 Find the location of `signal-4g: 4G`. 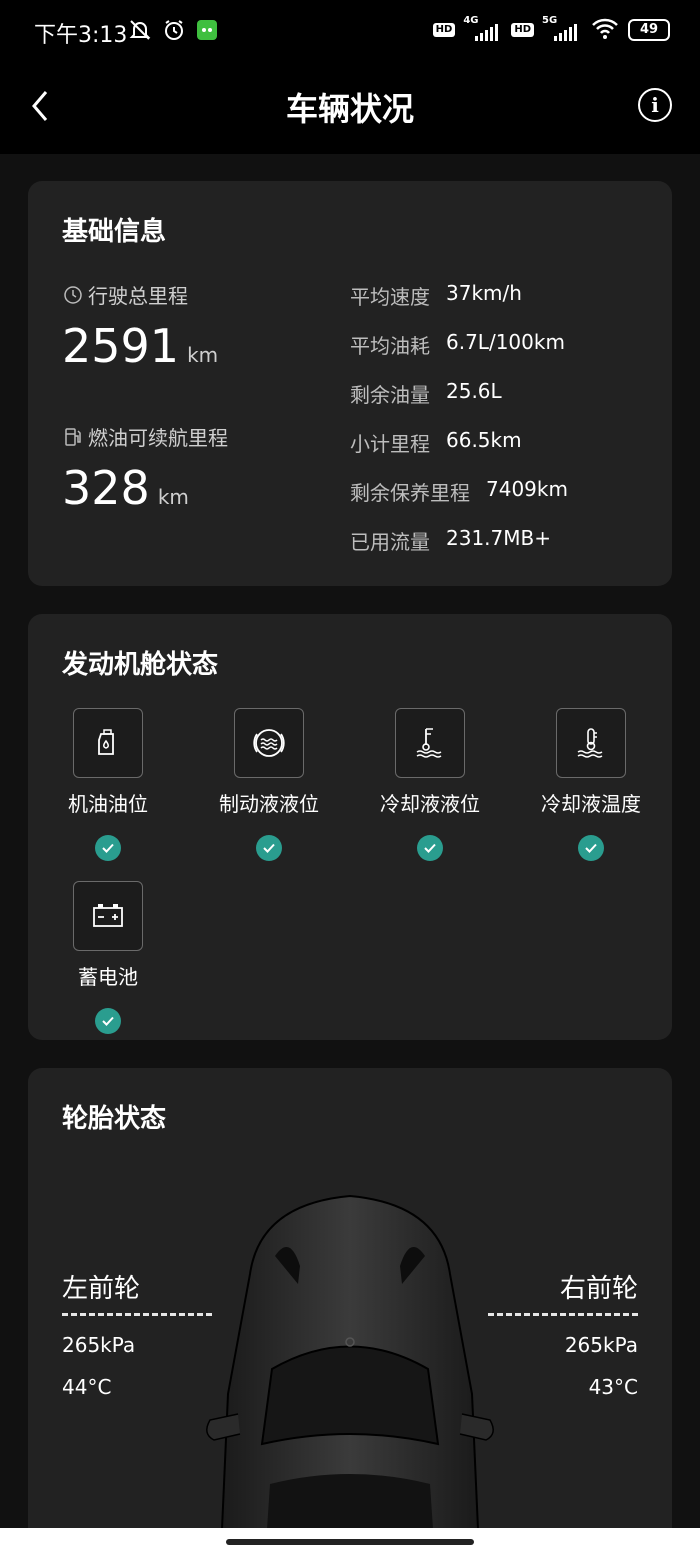

signal-4g: 4G is located at coordinates (483, 29).